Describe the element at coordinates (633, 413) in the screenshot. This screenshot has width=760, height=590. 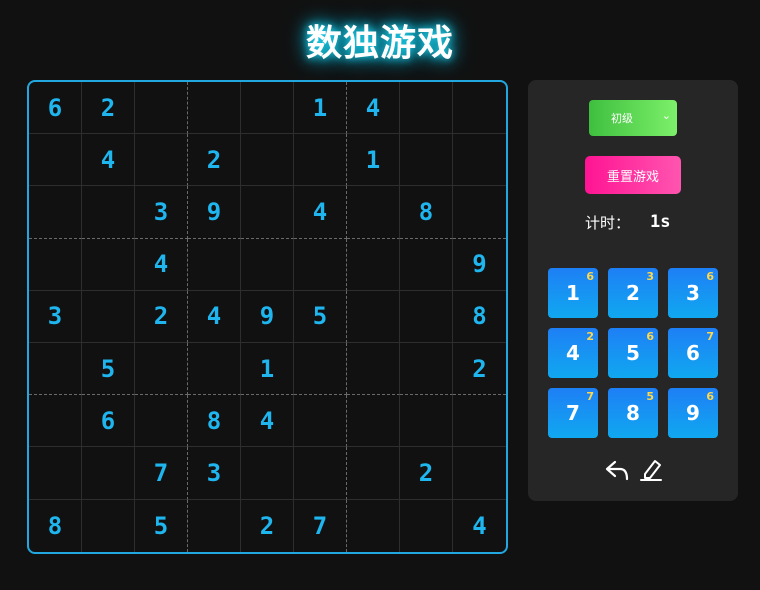
I see `number-button-8: 85` at that location.